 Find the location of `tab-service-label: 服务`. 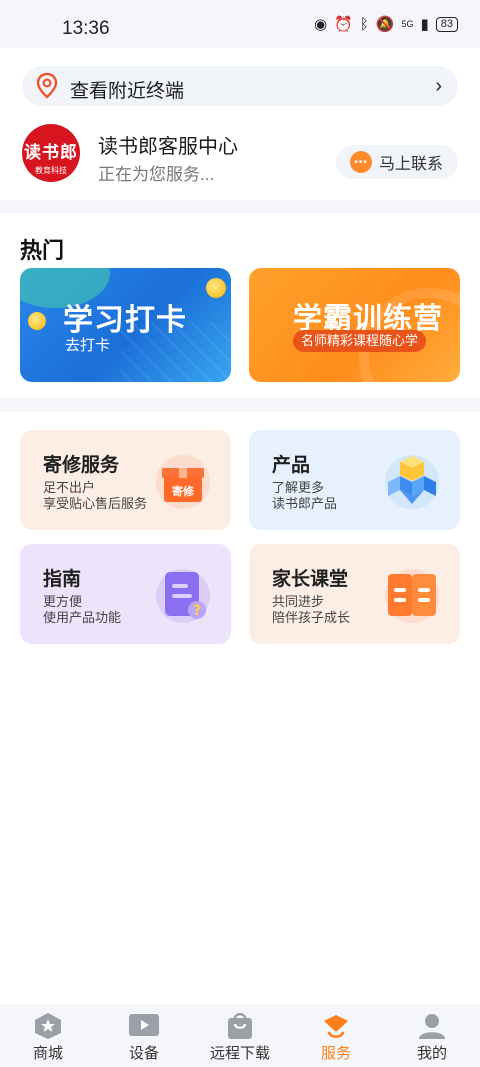

tab-service-label: 服务 is located at coordinates (335, 1053).